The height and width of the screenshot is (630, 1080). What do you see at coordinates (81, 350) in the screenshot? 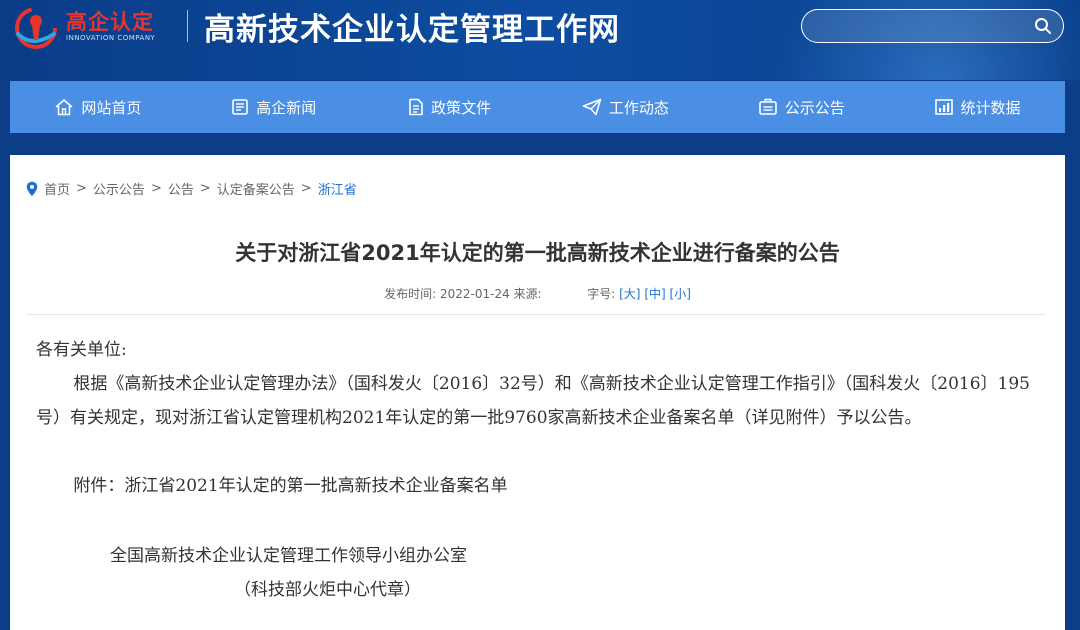
I see `salutation: 各有关单位:` at bounding box center [81, 350].